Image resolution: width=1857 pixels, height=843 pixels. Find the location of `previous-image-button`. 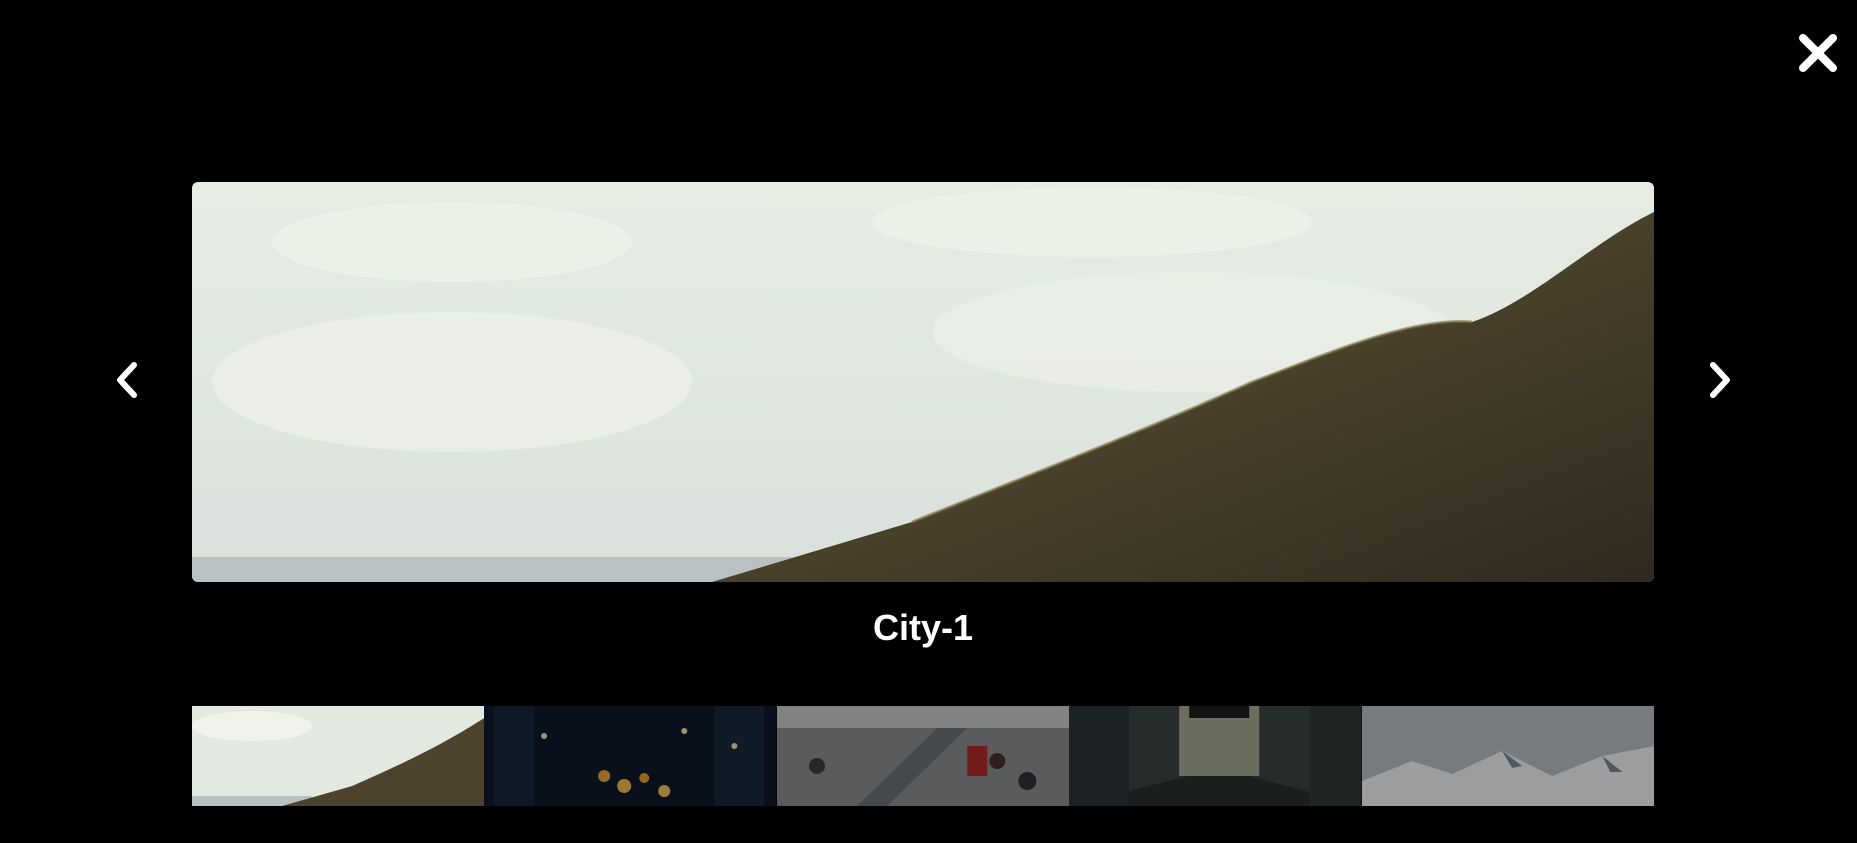

previous-image-button is located at coordinates (128, 380).